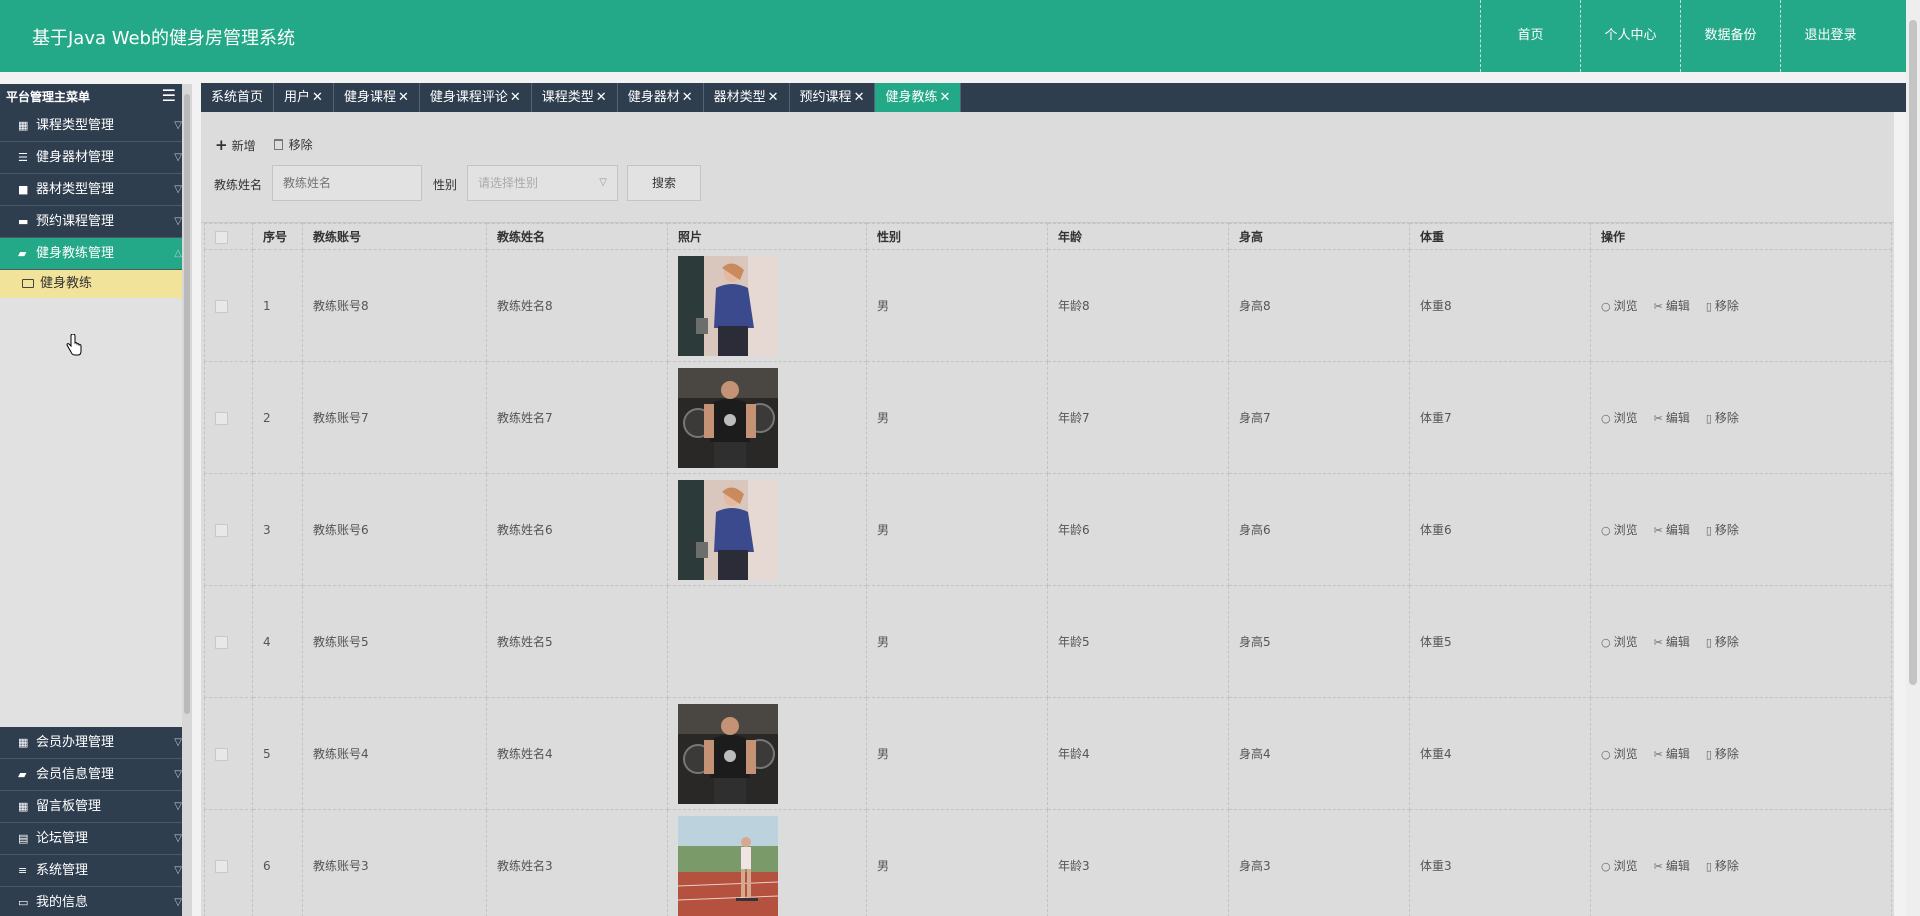 This screenshot has width=1920, height=916. I want to click on table-header-row: 序号 教练账号 教练姓名 照片 性别 年龄 身高 体重 操作, so click(1048, 236).